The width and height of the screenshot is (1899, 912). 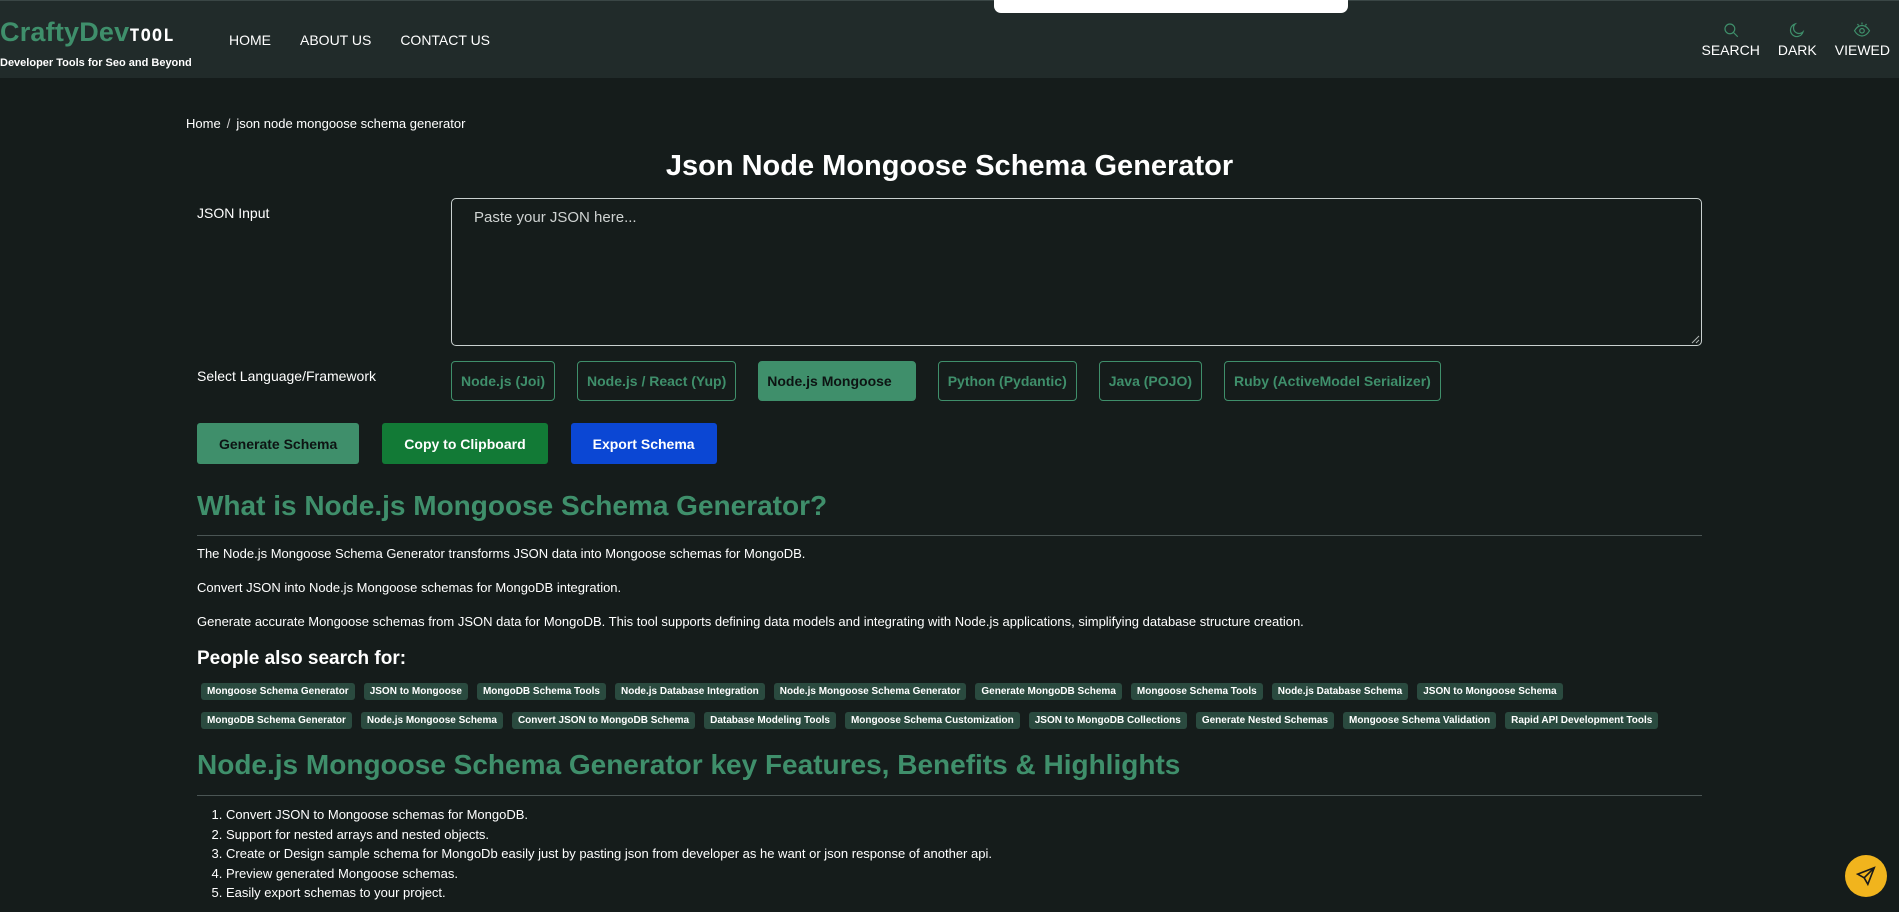 What do you see at coordinates (1340, 691) in the screenshot?
I see `search-tag: Node.js Database Schema` at bounding box center [1340, 691].